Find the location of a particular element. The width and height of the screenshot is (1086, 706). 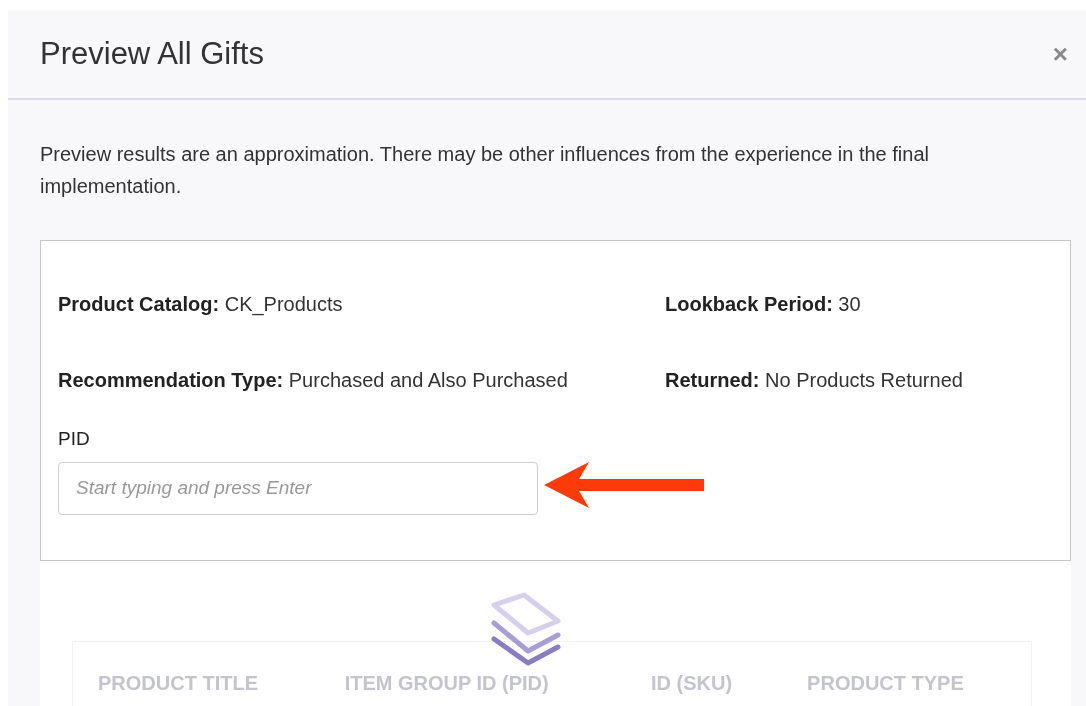

dialog-title: Preview All Gifts is located at coordinates (152, 53).